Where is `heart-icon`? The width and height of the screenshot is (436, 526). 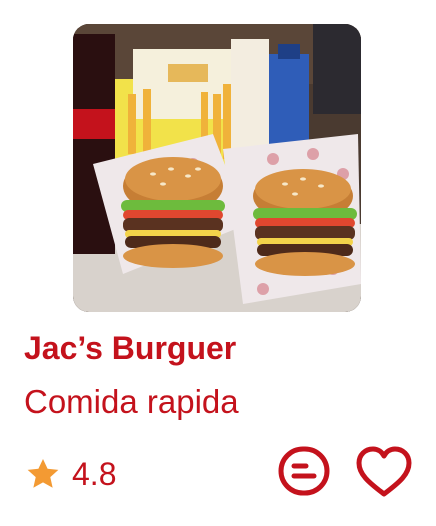
heart-icon is located at coordinates (384, 474).